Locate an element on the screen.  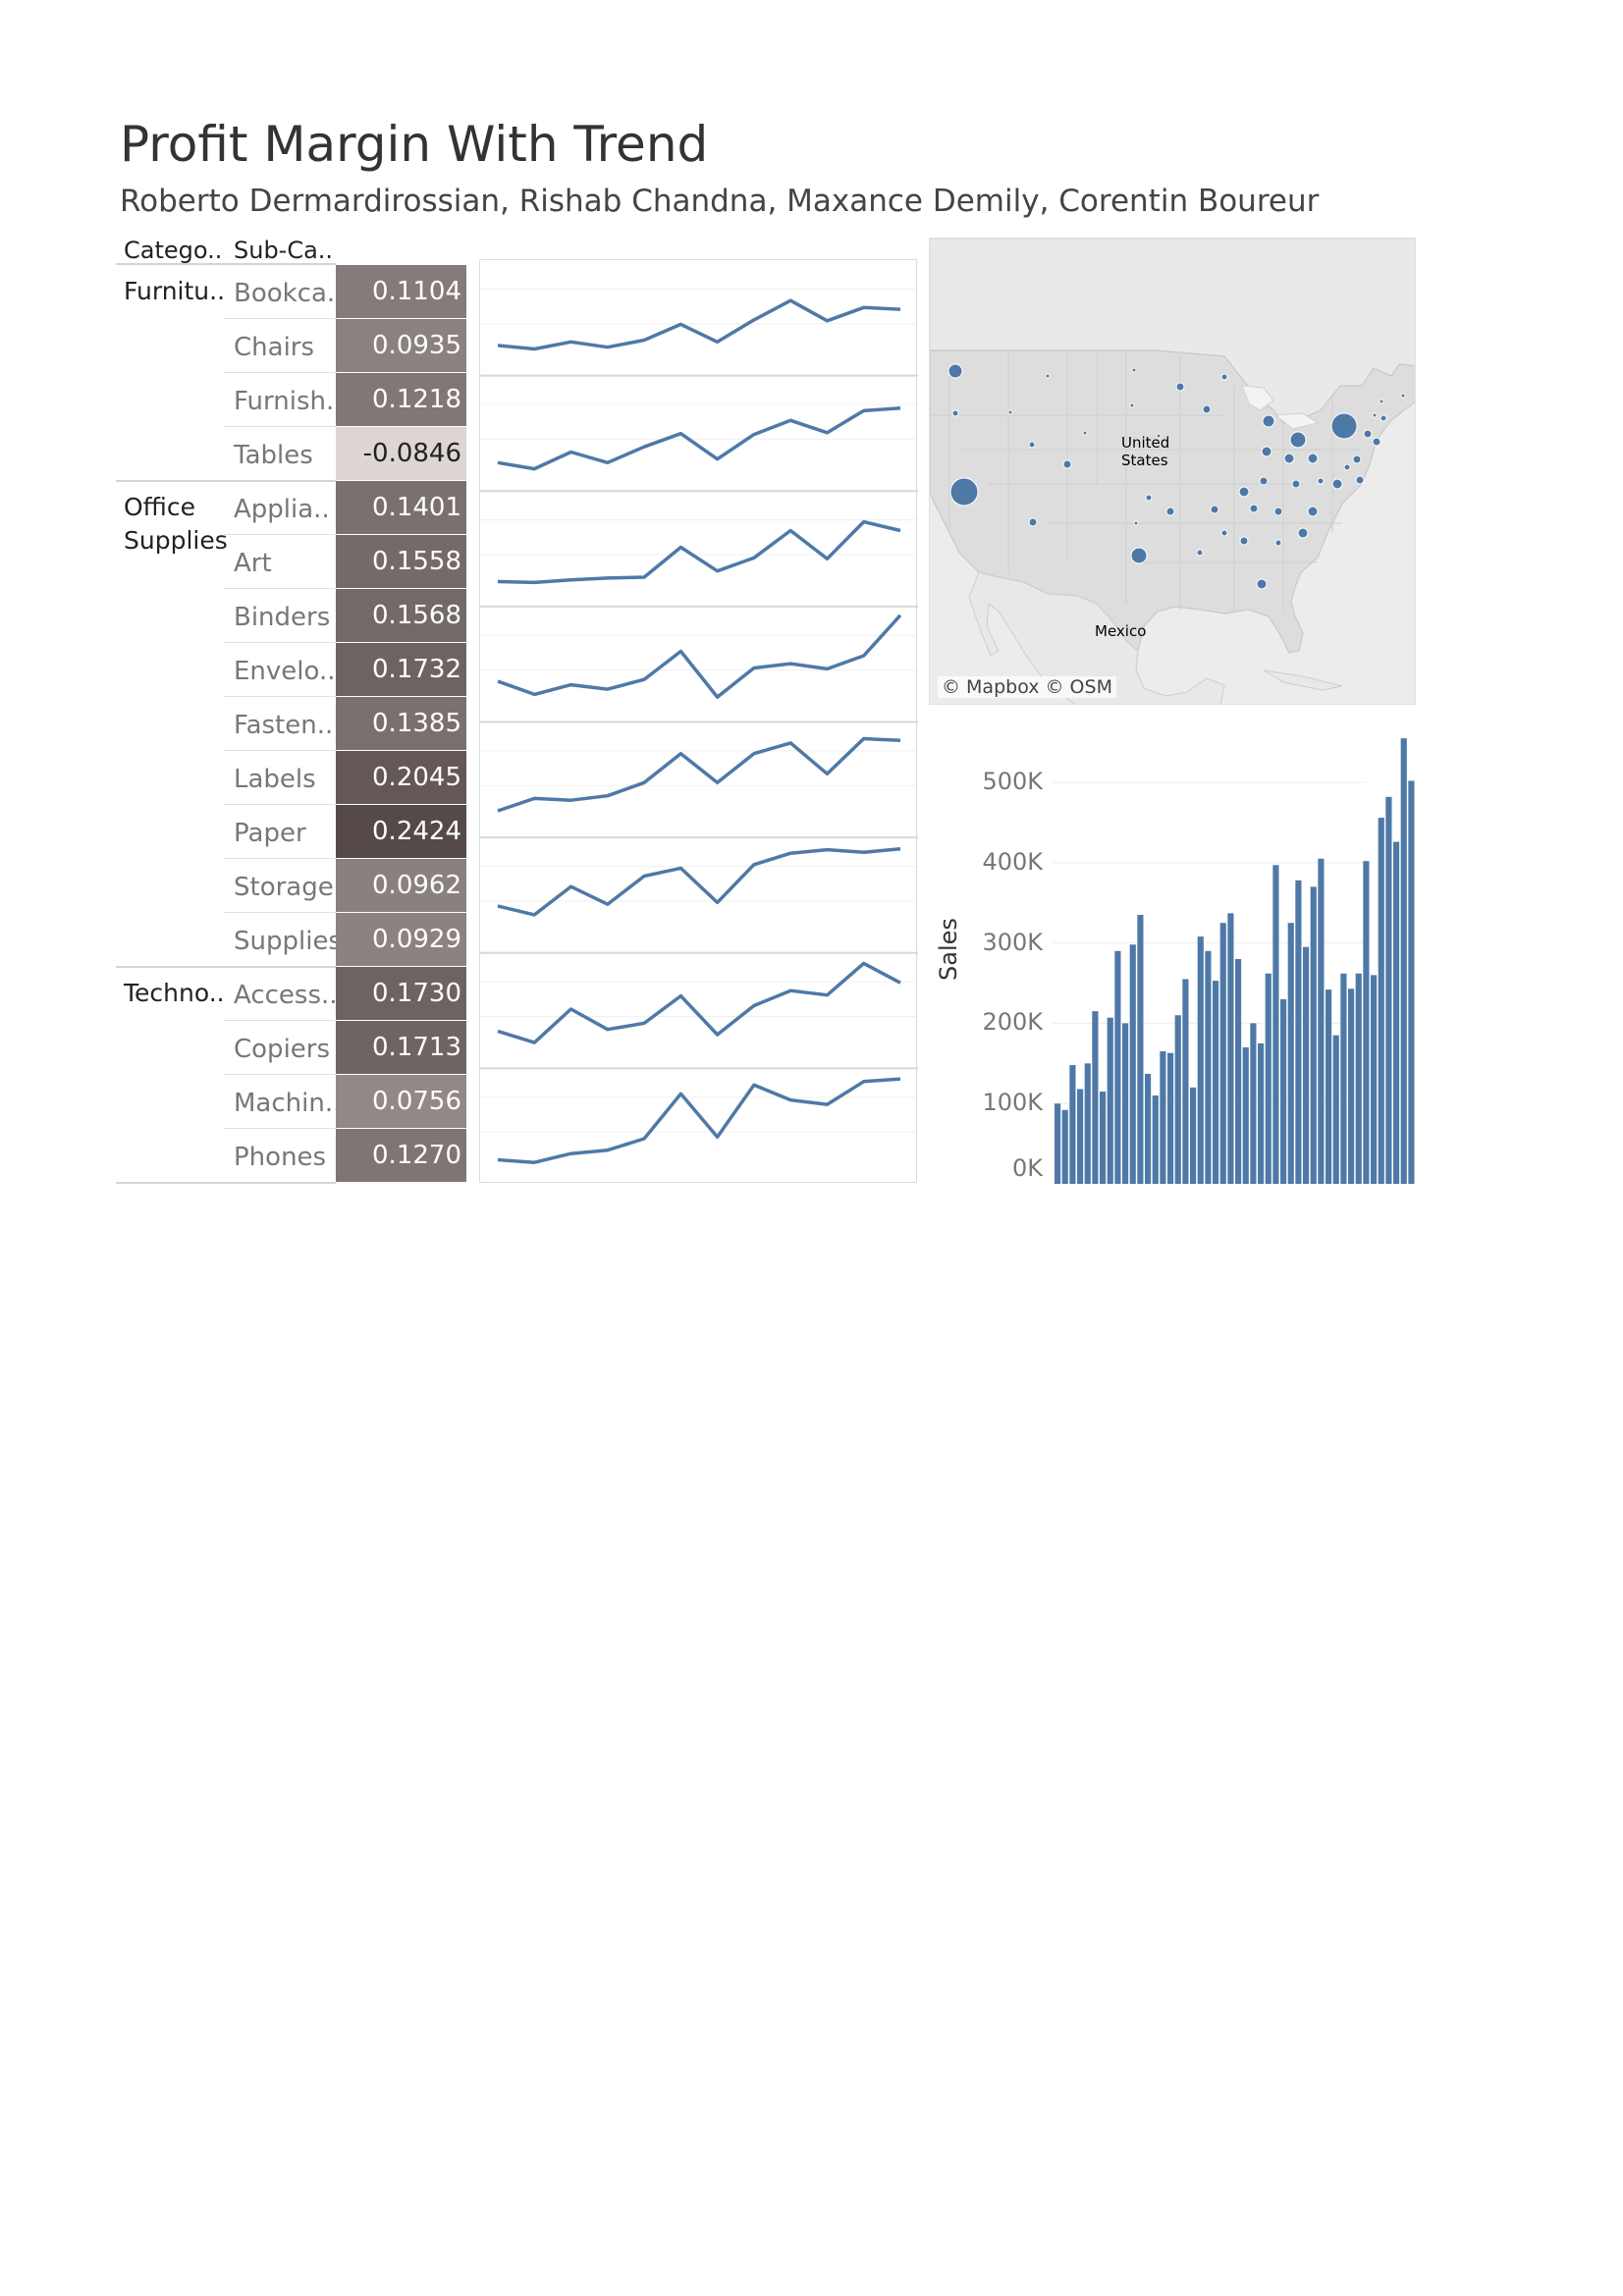
profit-margin-cell: 0.1401 is located at coordinates (401, 507).